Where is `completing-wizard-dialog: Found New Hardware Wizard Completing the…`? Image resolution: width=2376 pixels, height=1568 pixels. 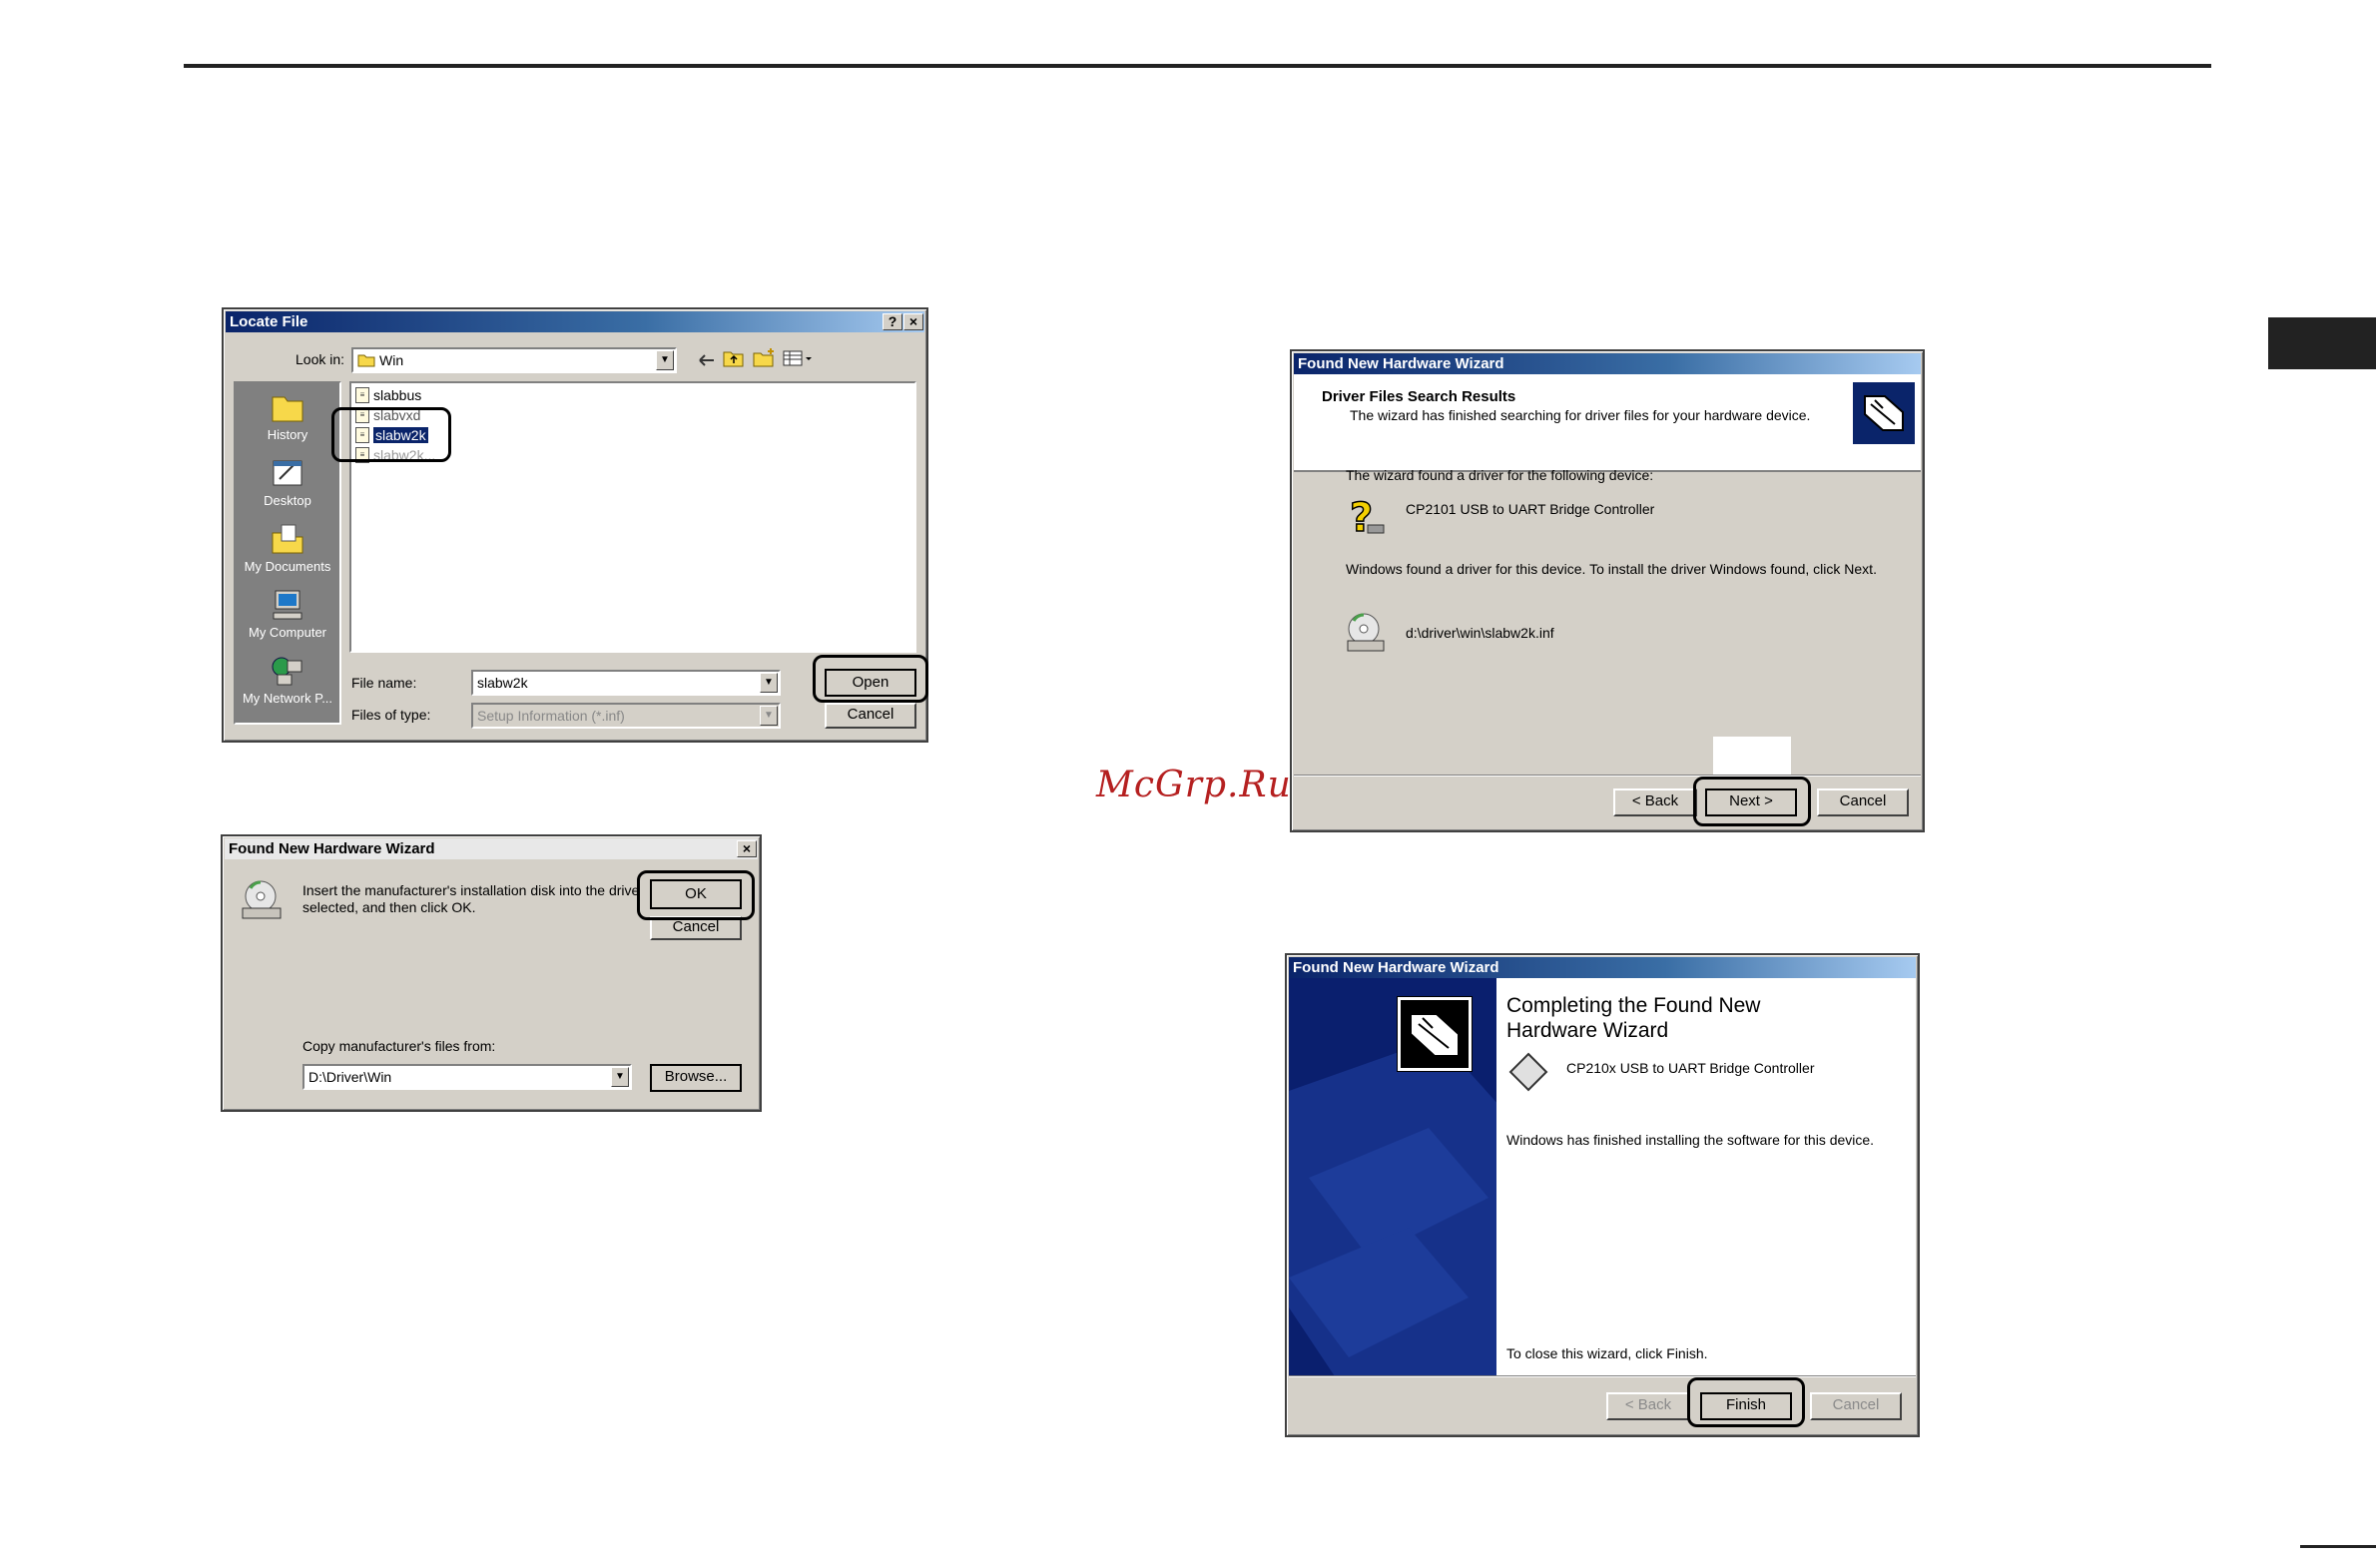 completing-wizard-dialog: Found New Hardware Wizard Completing the… is located at coordinates (1602, 1195).